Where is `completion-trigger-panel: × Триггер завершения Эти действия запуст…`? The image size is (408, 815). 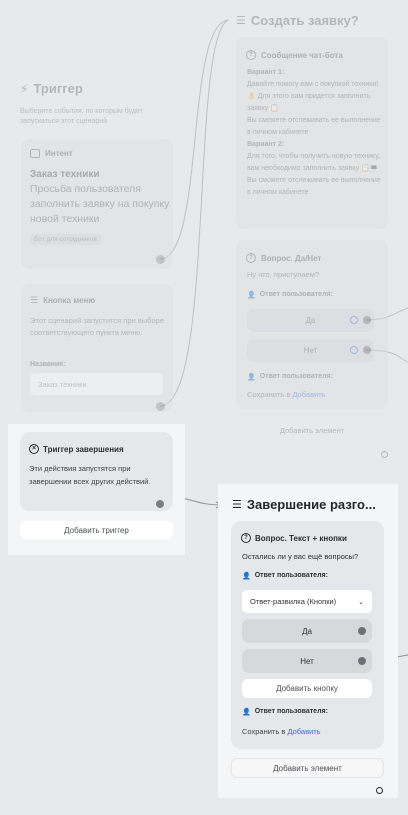
completion-trigger-panel: × Триггер завершения Эти действия запуст… is located at coordinates (96, 489).